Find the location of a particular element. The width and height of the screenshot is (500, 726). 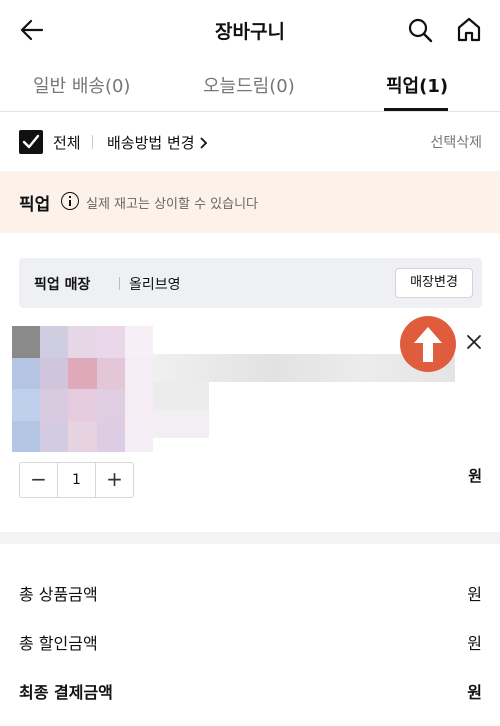

total-product-row: 총 상품금액 원 is located at coordinates (250, 596).